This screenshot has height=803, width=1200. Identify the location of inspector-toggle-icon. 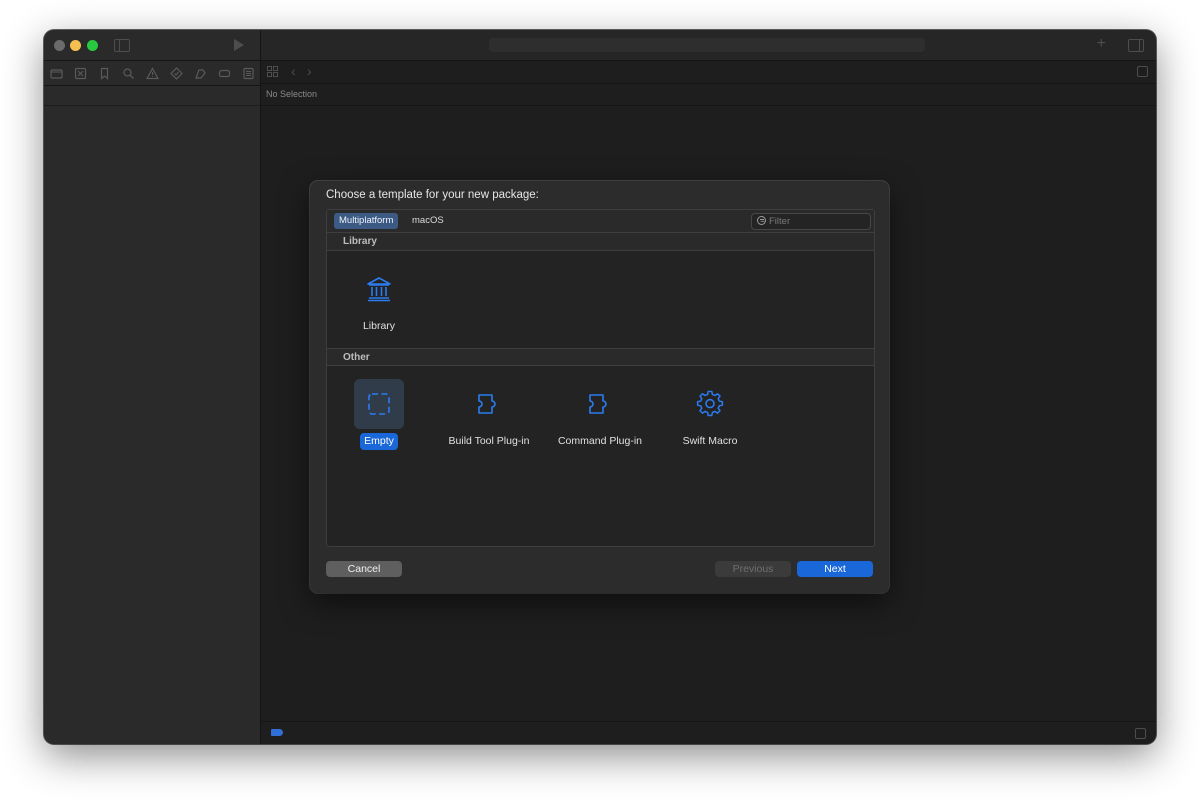
(1136, 45).